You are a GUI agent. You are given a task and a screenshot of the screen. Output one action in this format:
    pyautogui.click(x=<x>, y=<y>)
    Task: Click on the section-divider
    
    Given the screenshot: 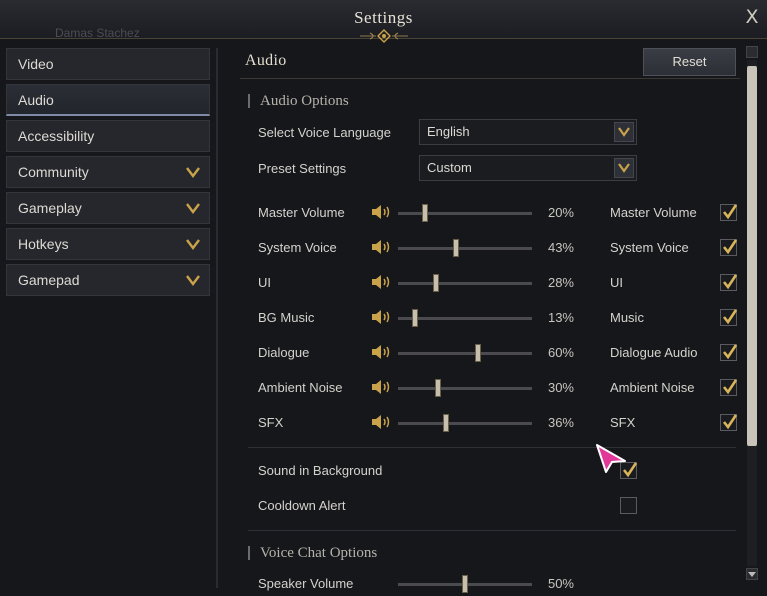 What is the action you would take?
    pyautogui.click(x=490, y=78)
    